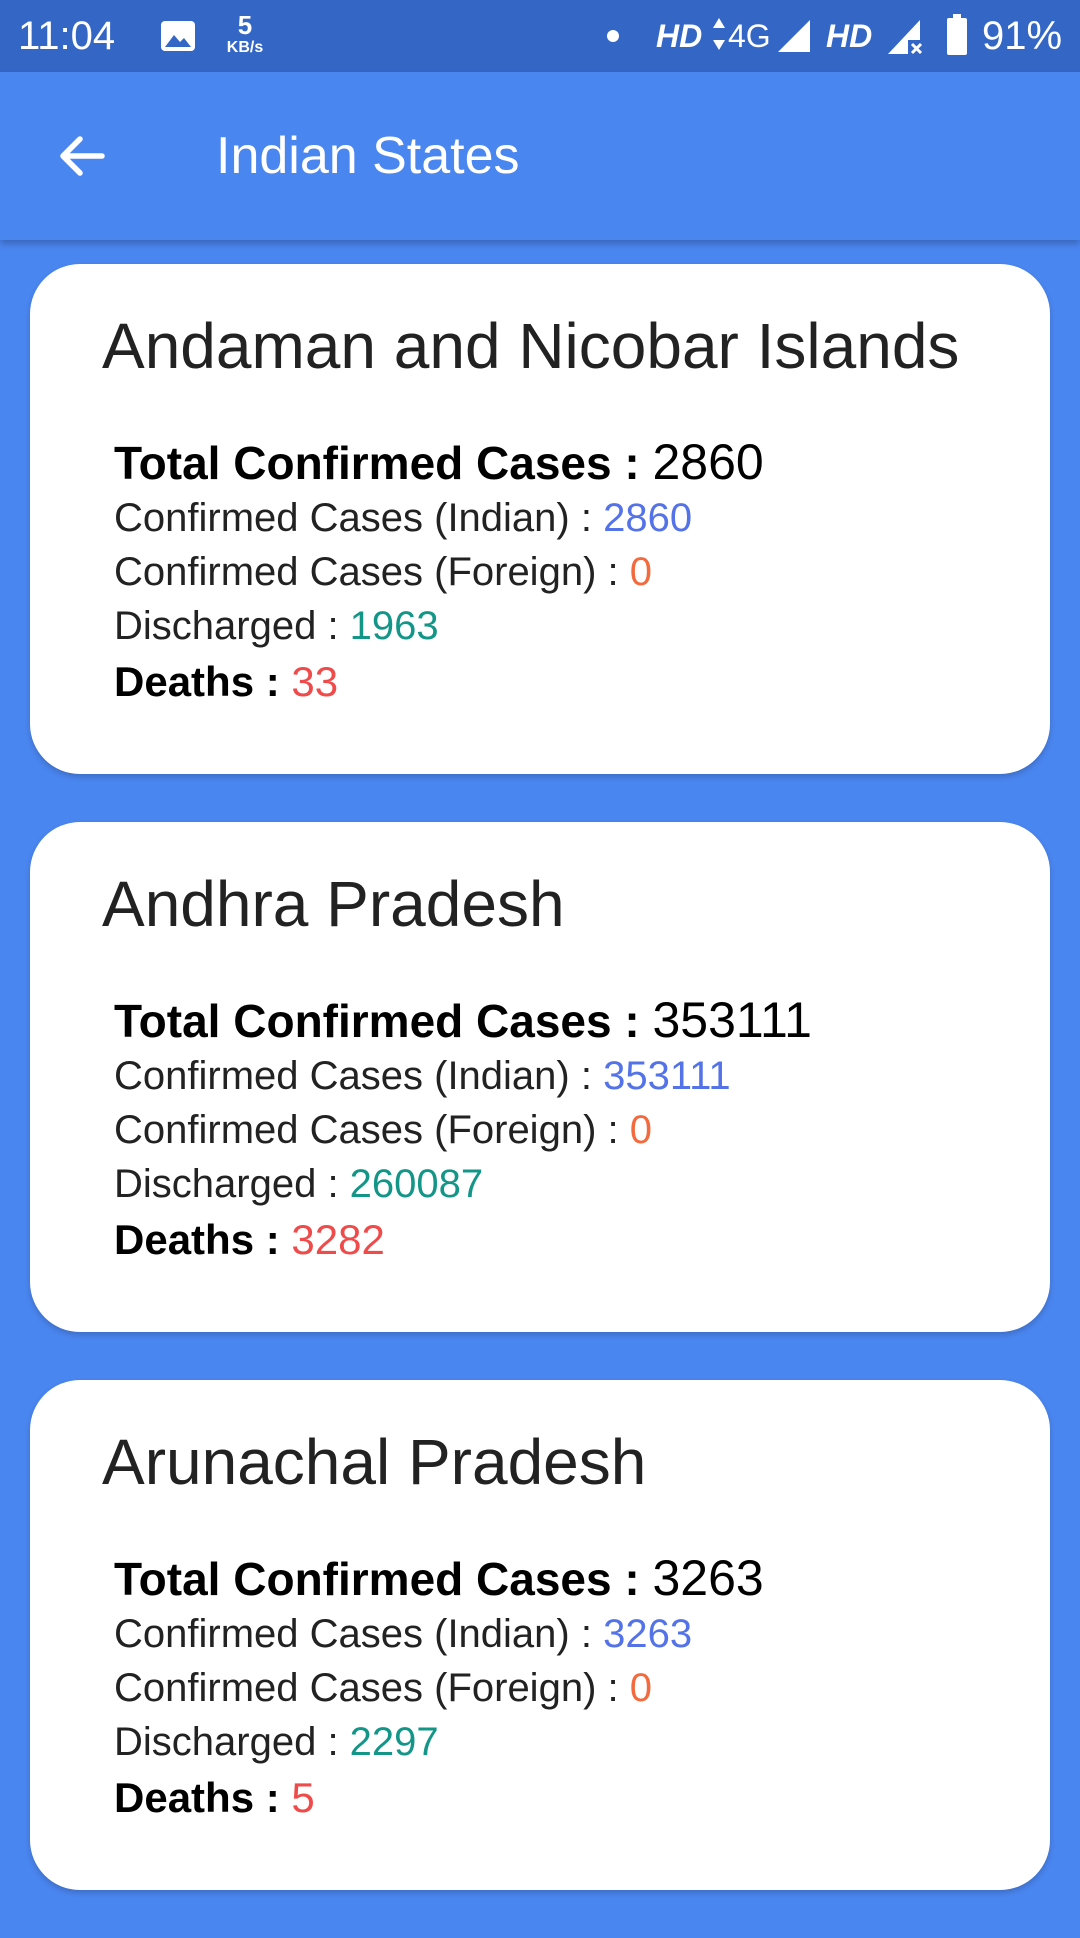 The height and width of the screenshot is (1938, 1080). I want to click on discharged-row: Discharged : 260087, so click(564, 1184).